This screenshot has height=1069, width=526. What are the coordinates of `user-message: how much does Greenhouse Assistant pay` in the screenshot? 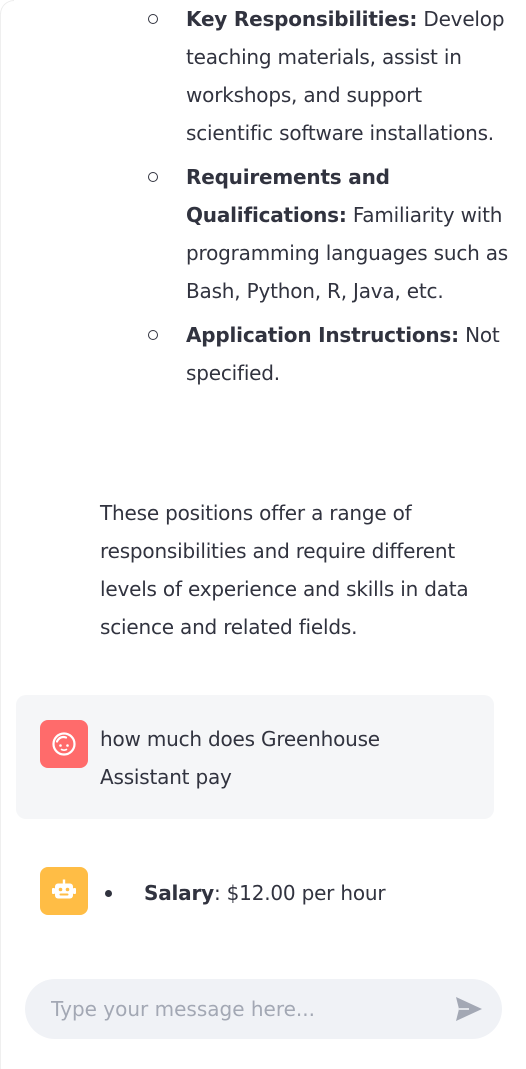 It's located at (255, 757).